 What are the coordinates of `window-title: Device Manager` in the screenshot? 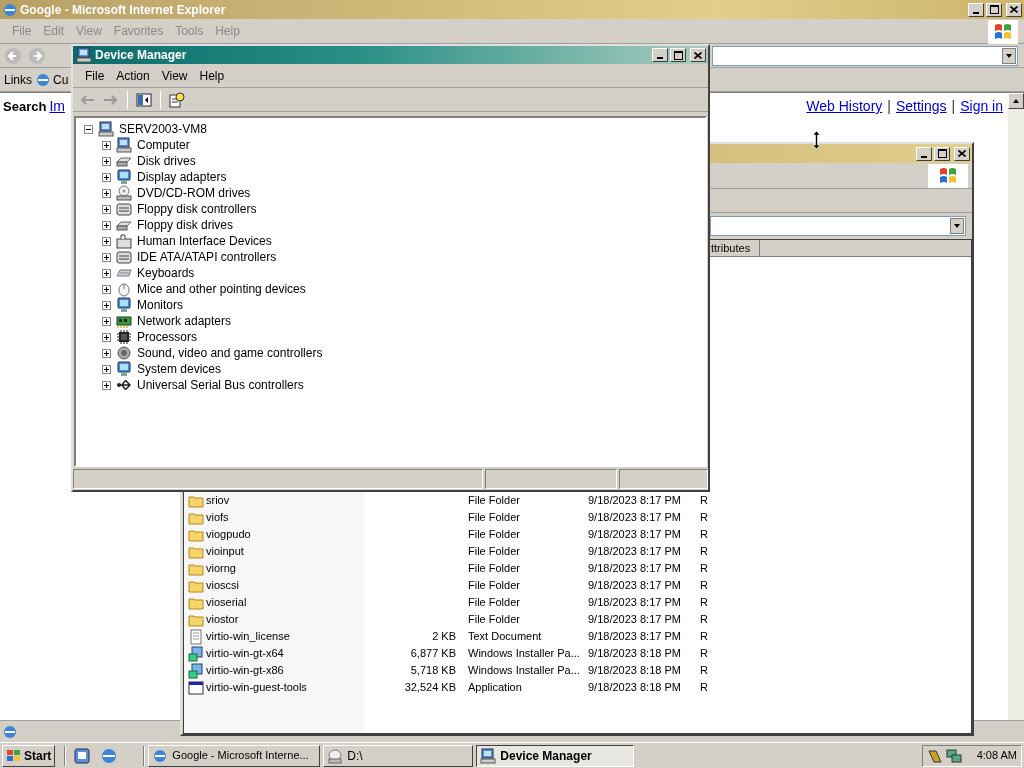 It's located at (141, 55).